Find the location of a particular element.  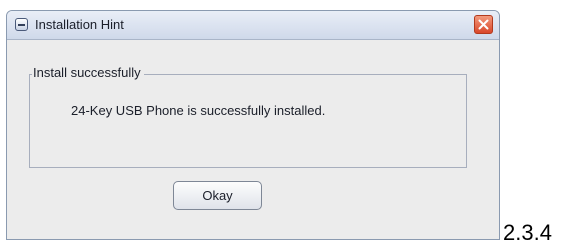

window-title: Installation Hint is located at coordinates (79, 24).